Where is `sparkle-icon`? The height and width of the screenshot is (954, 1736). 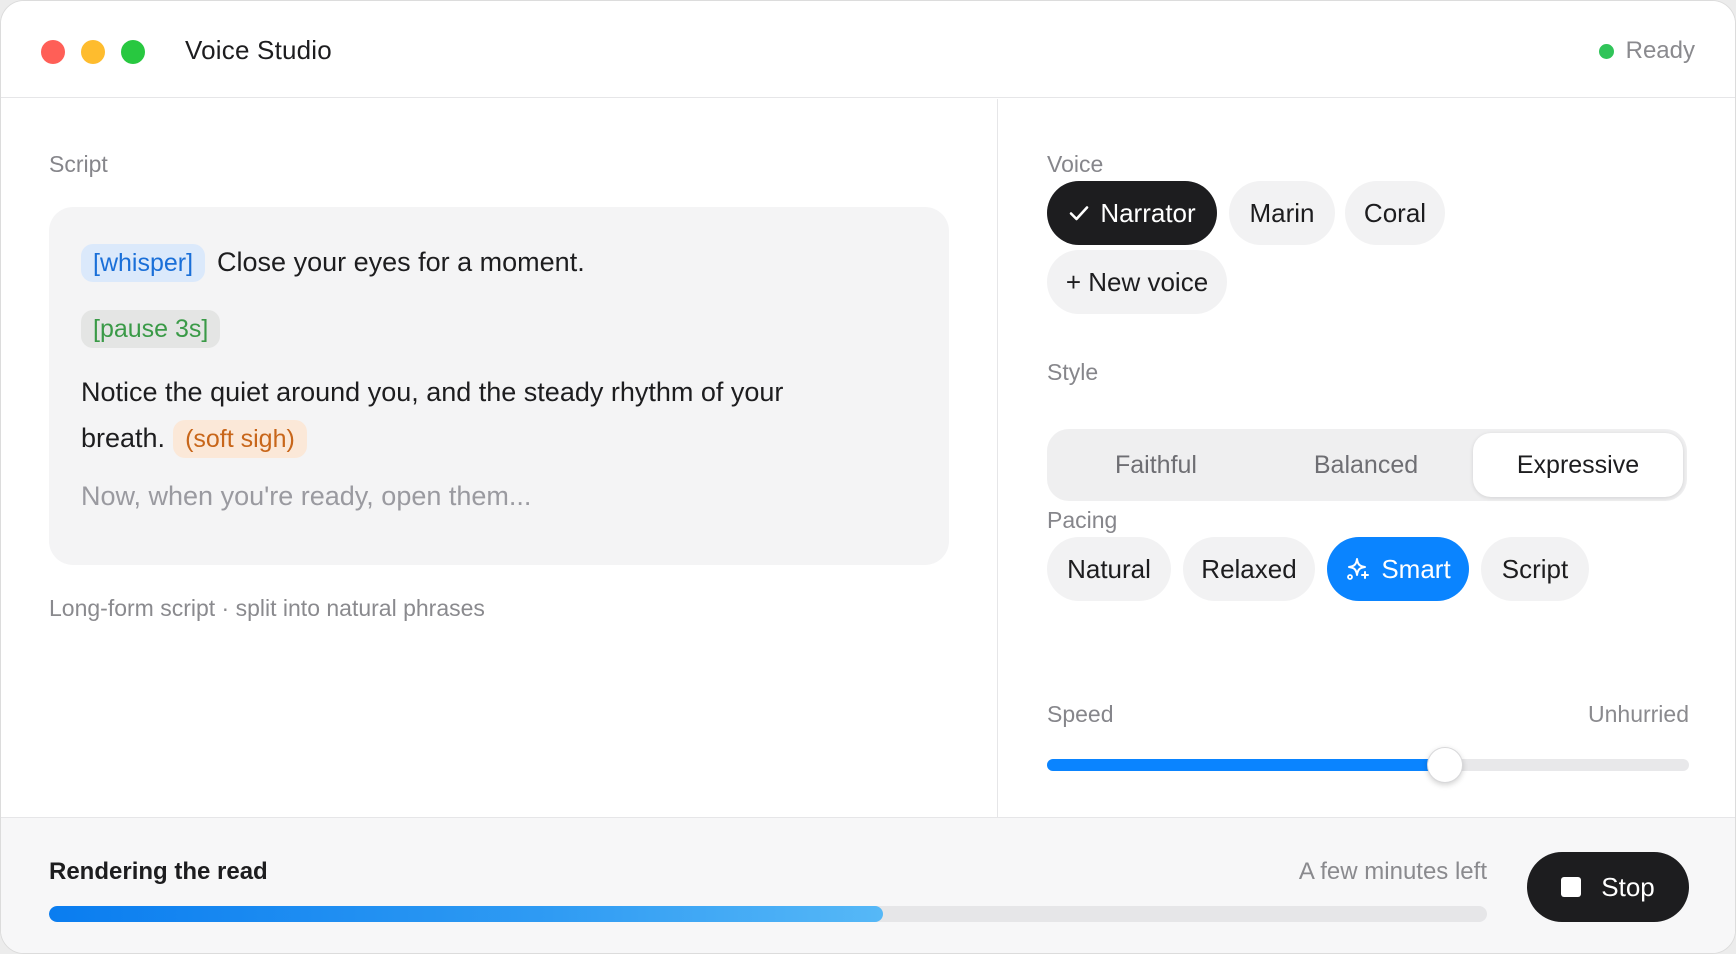
sparkle-icon is located at coordinates (1358, 569).